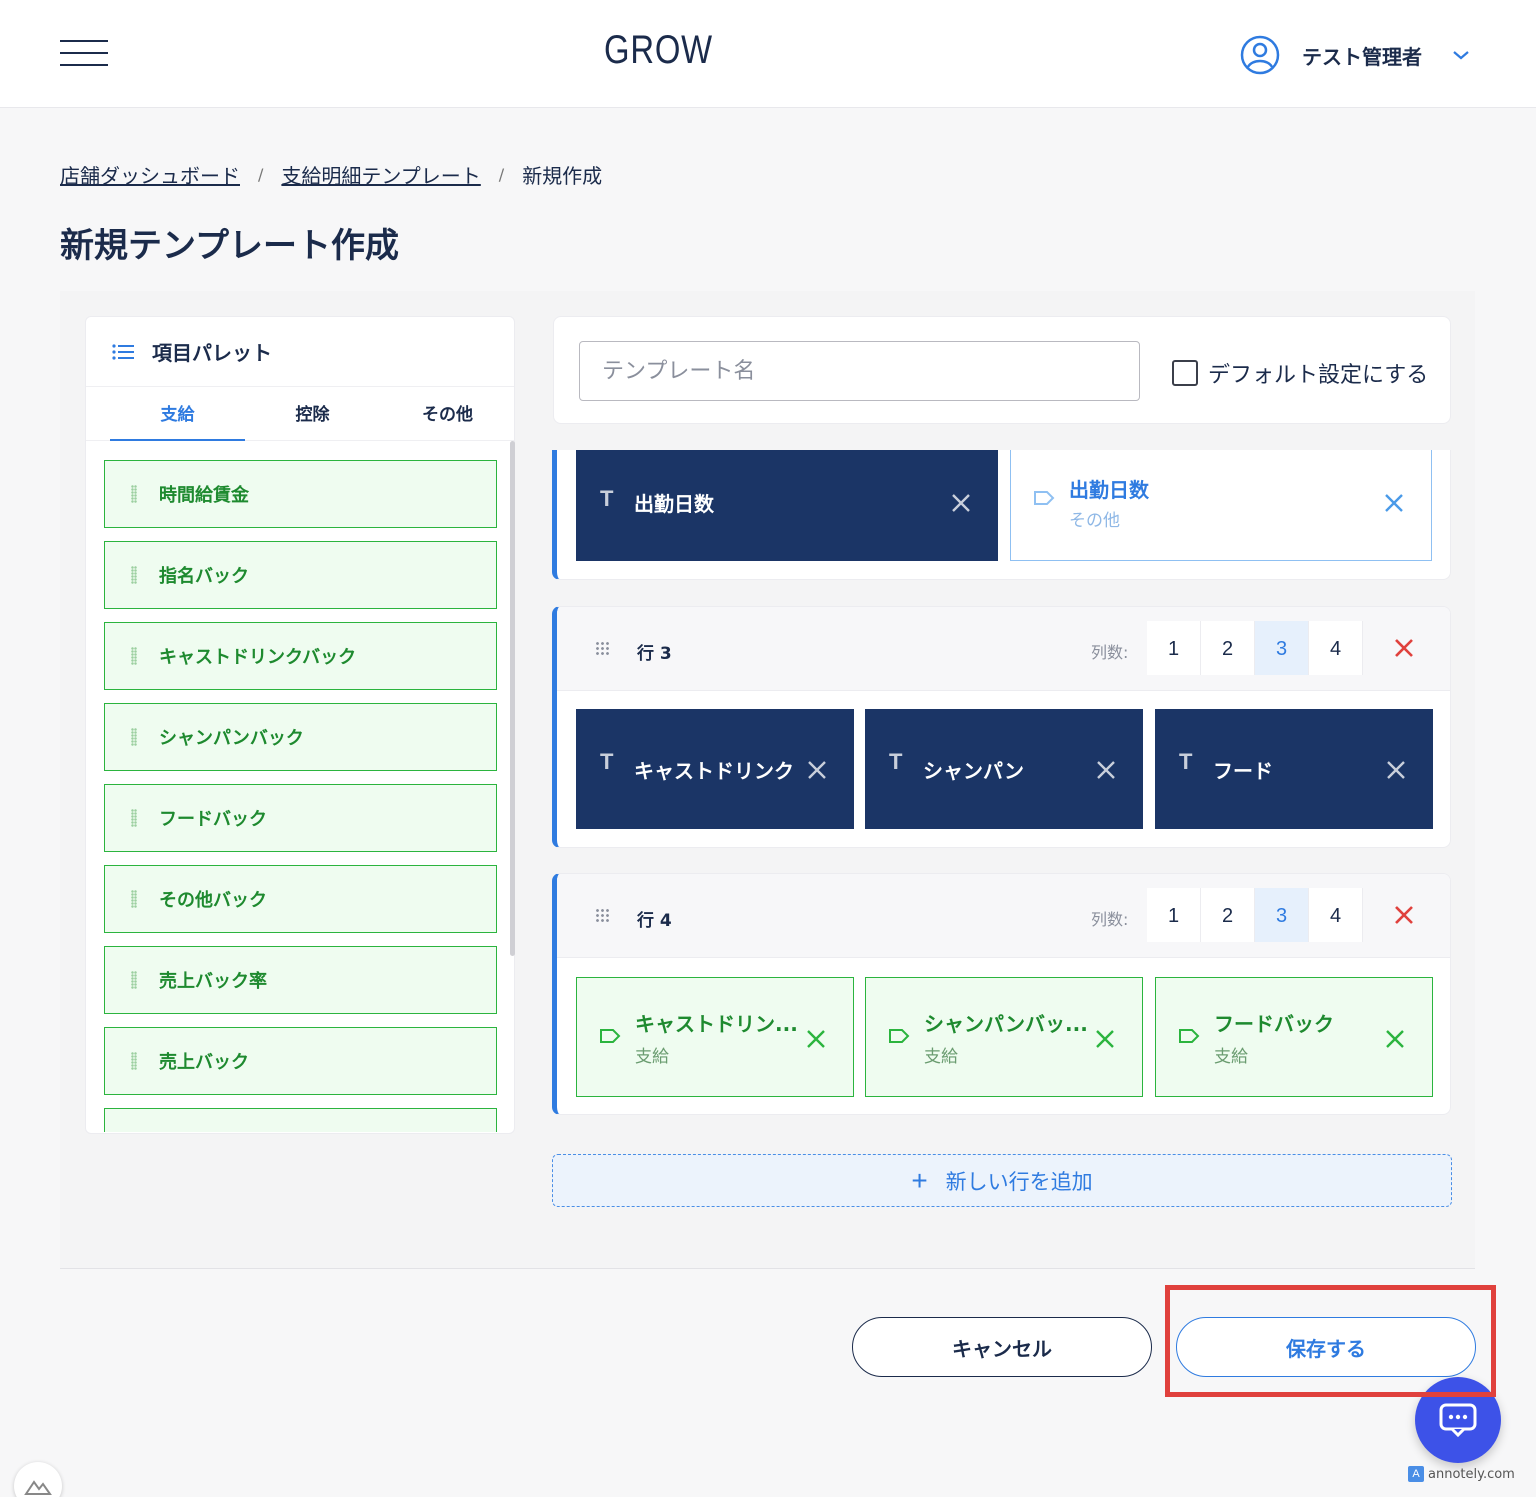 The height and width of the screenshot is (1497, 1536). Describe the element at coordinates (859, 371) in the screenshot. I see `template-name-input` at that location.